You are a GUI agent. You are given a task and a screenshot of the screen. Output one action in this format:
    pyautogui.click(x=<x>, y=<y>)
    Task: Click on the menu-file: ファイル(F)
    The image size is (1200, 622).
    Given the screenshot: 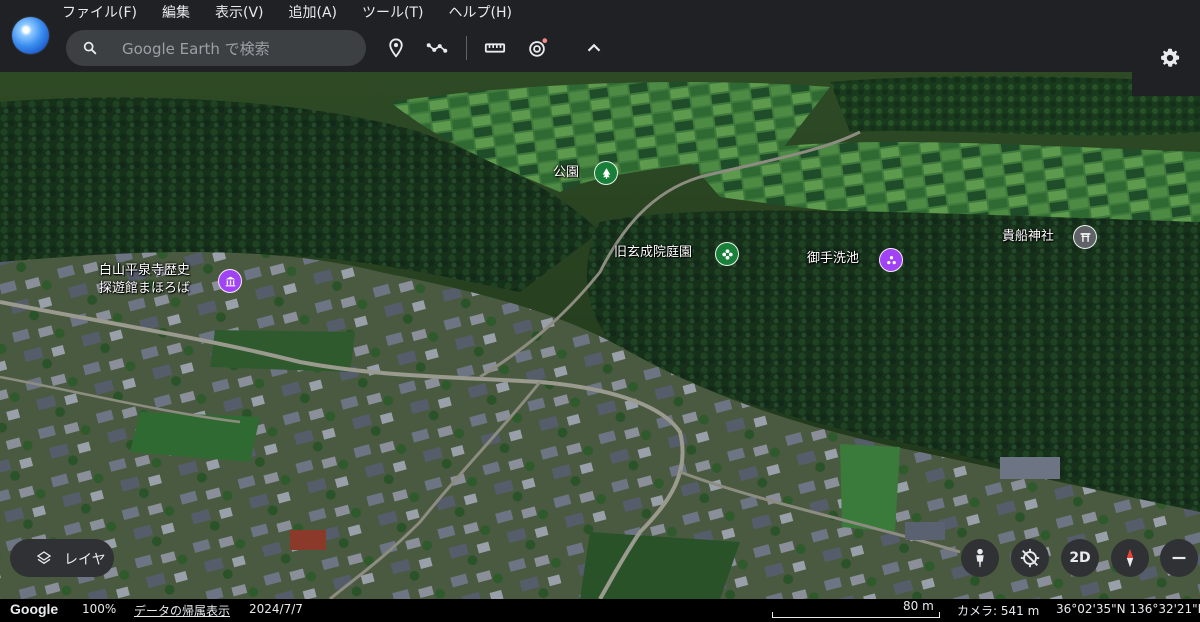 What is the action you would take?
    pyautogui.click(x=99, y=12)
    